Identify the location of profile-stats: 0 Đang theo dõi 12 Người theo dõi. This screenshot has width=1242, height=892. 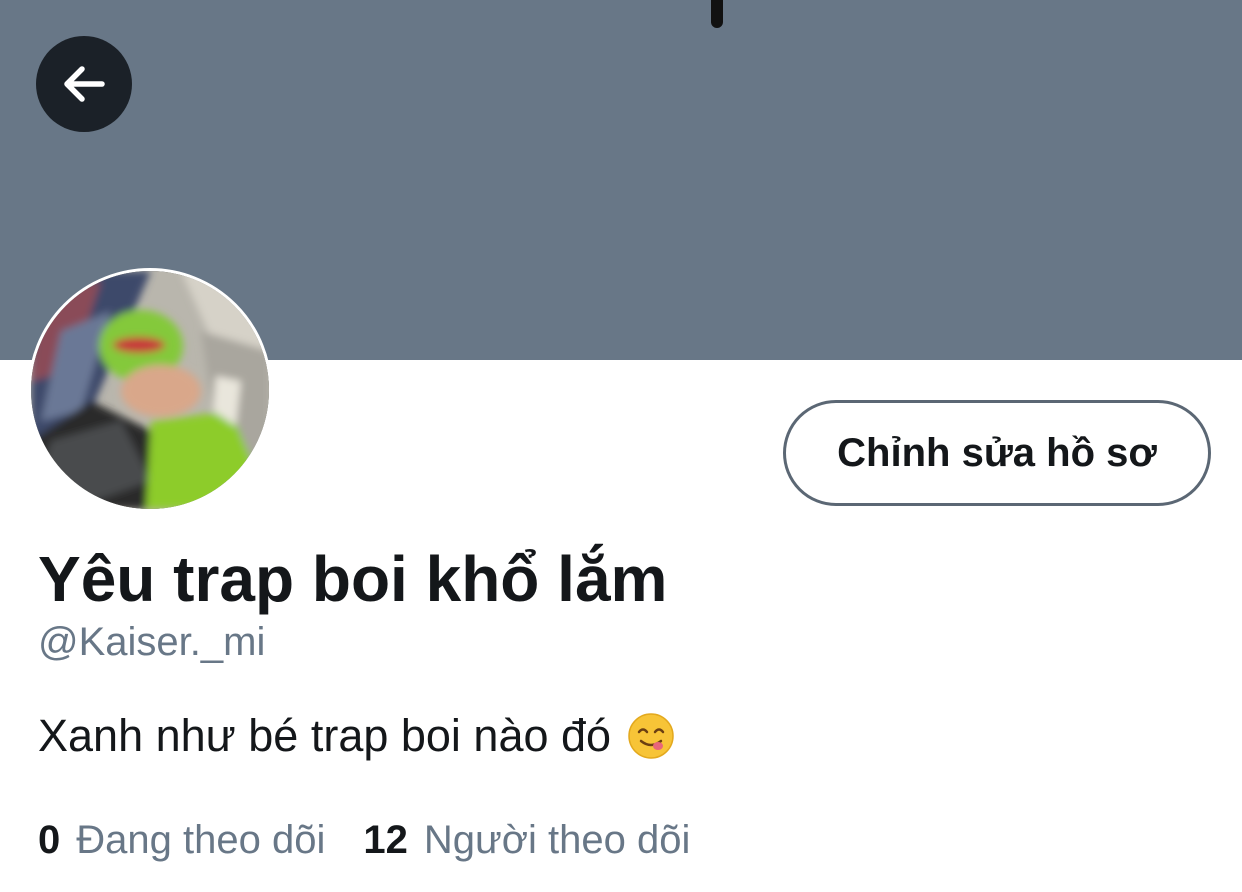
(383, 840).